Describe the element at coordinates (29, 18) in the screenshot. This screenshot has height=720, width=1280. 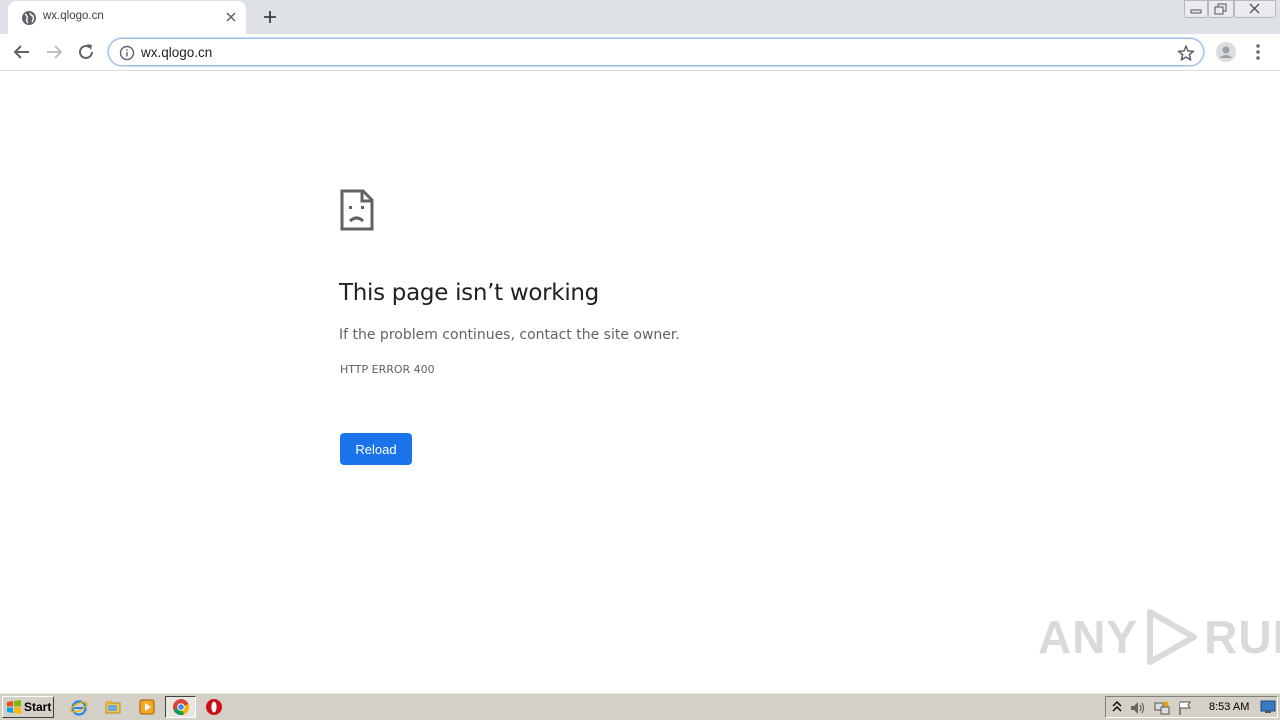
I see `globe-icon` at that location.